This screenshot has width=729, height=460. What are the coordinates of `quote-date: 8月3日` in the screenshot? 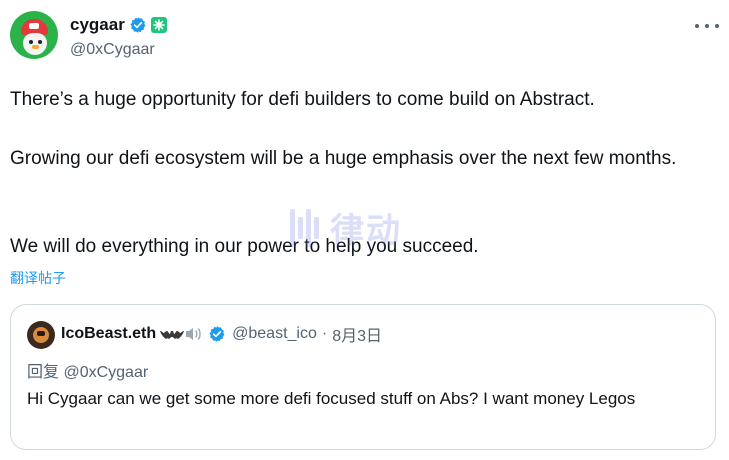 It's located at (357, 334).